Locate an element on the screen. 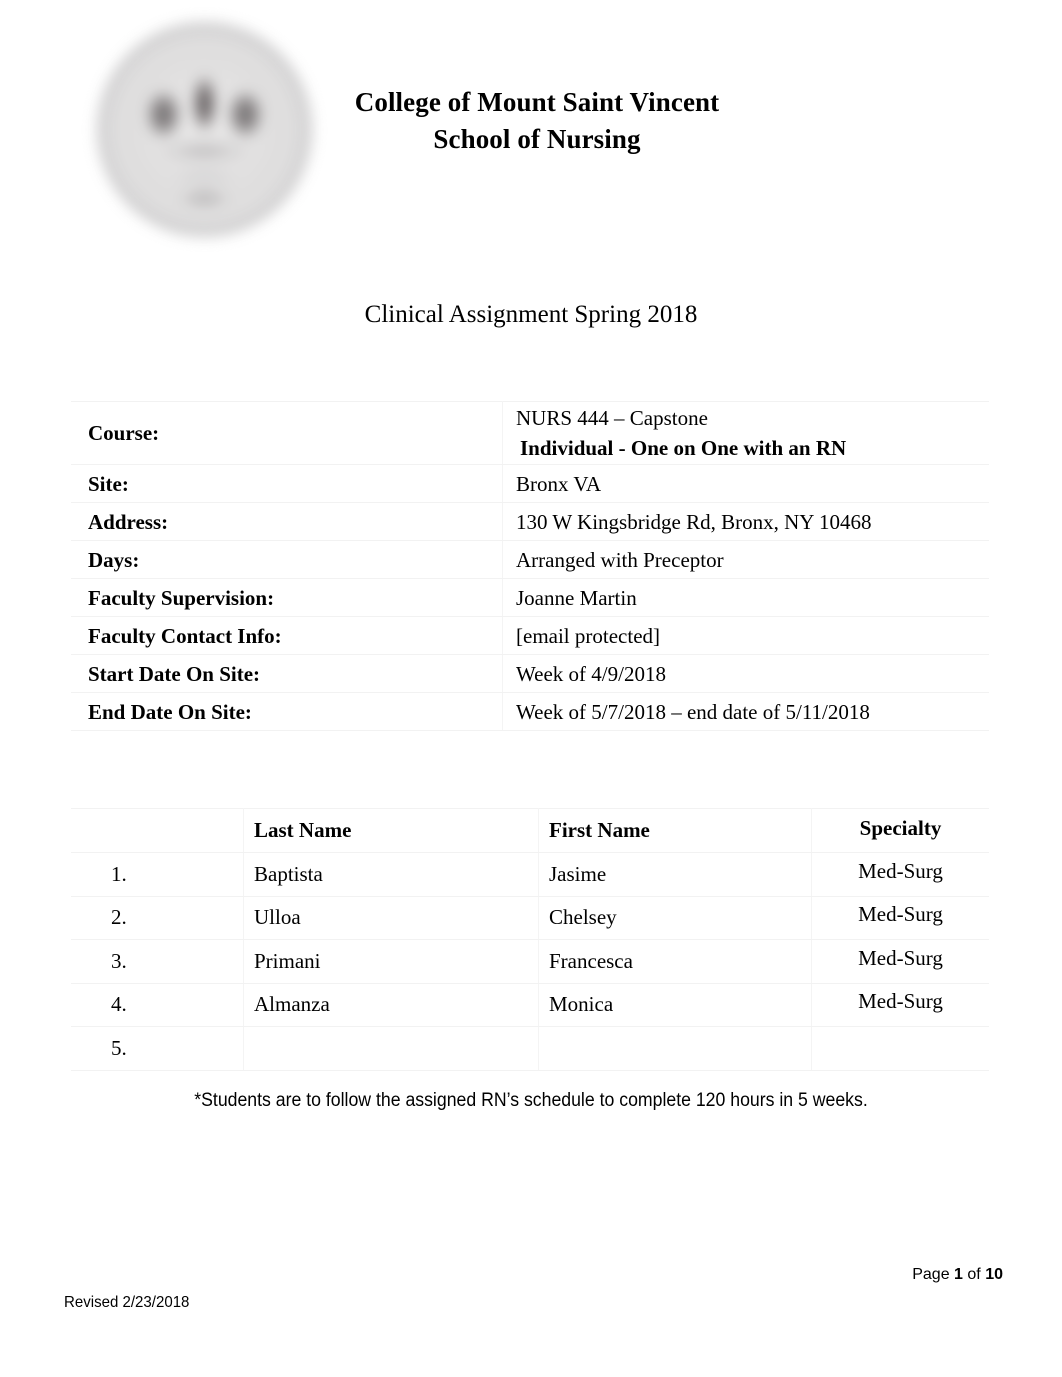 The height and width of the screenshot is (1377, 1062). course-code: NURS 444 – Capstone is located at coordinates (612, 418).